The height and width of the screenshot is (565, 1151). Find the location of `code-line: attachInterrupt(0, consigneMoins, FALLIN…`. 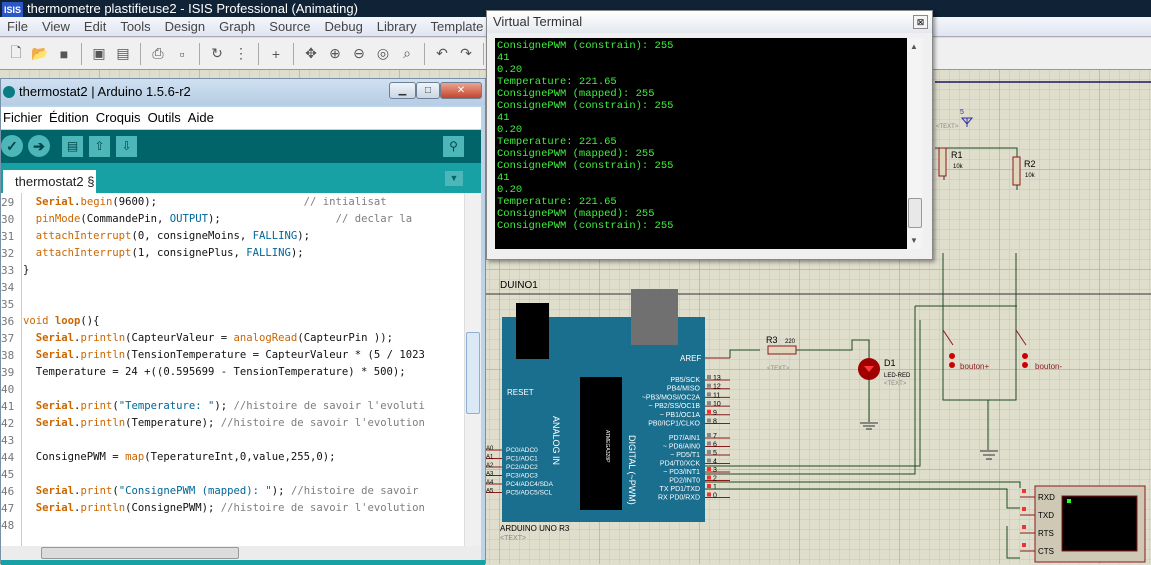

code-line: attachInterrupt(0, consigneMoins, FALLIN… is located at coordinates (166, 236).